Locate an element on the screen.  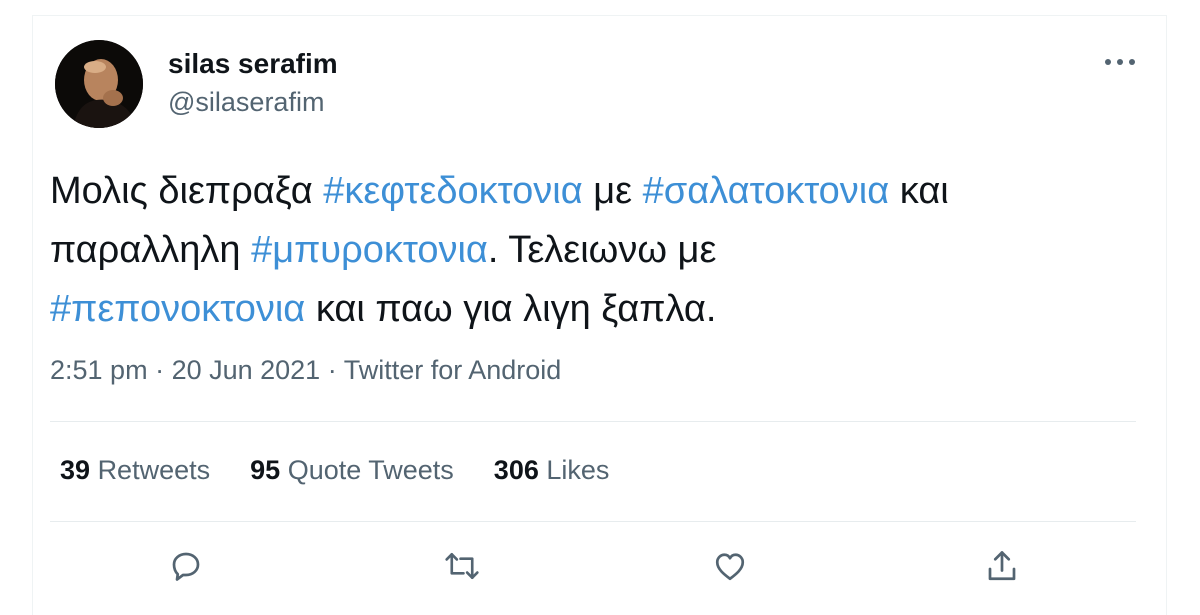
share-icon is located at coordinates (1002, 568).